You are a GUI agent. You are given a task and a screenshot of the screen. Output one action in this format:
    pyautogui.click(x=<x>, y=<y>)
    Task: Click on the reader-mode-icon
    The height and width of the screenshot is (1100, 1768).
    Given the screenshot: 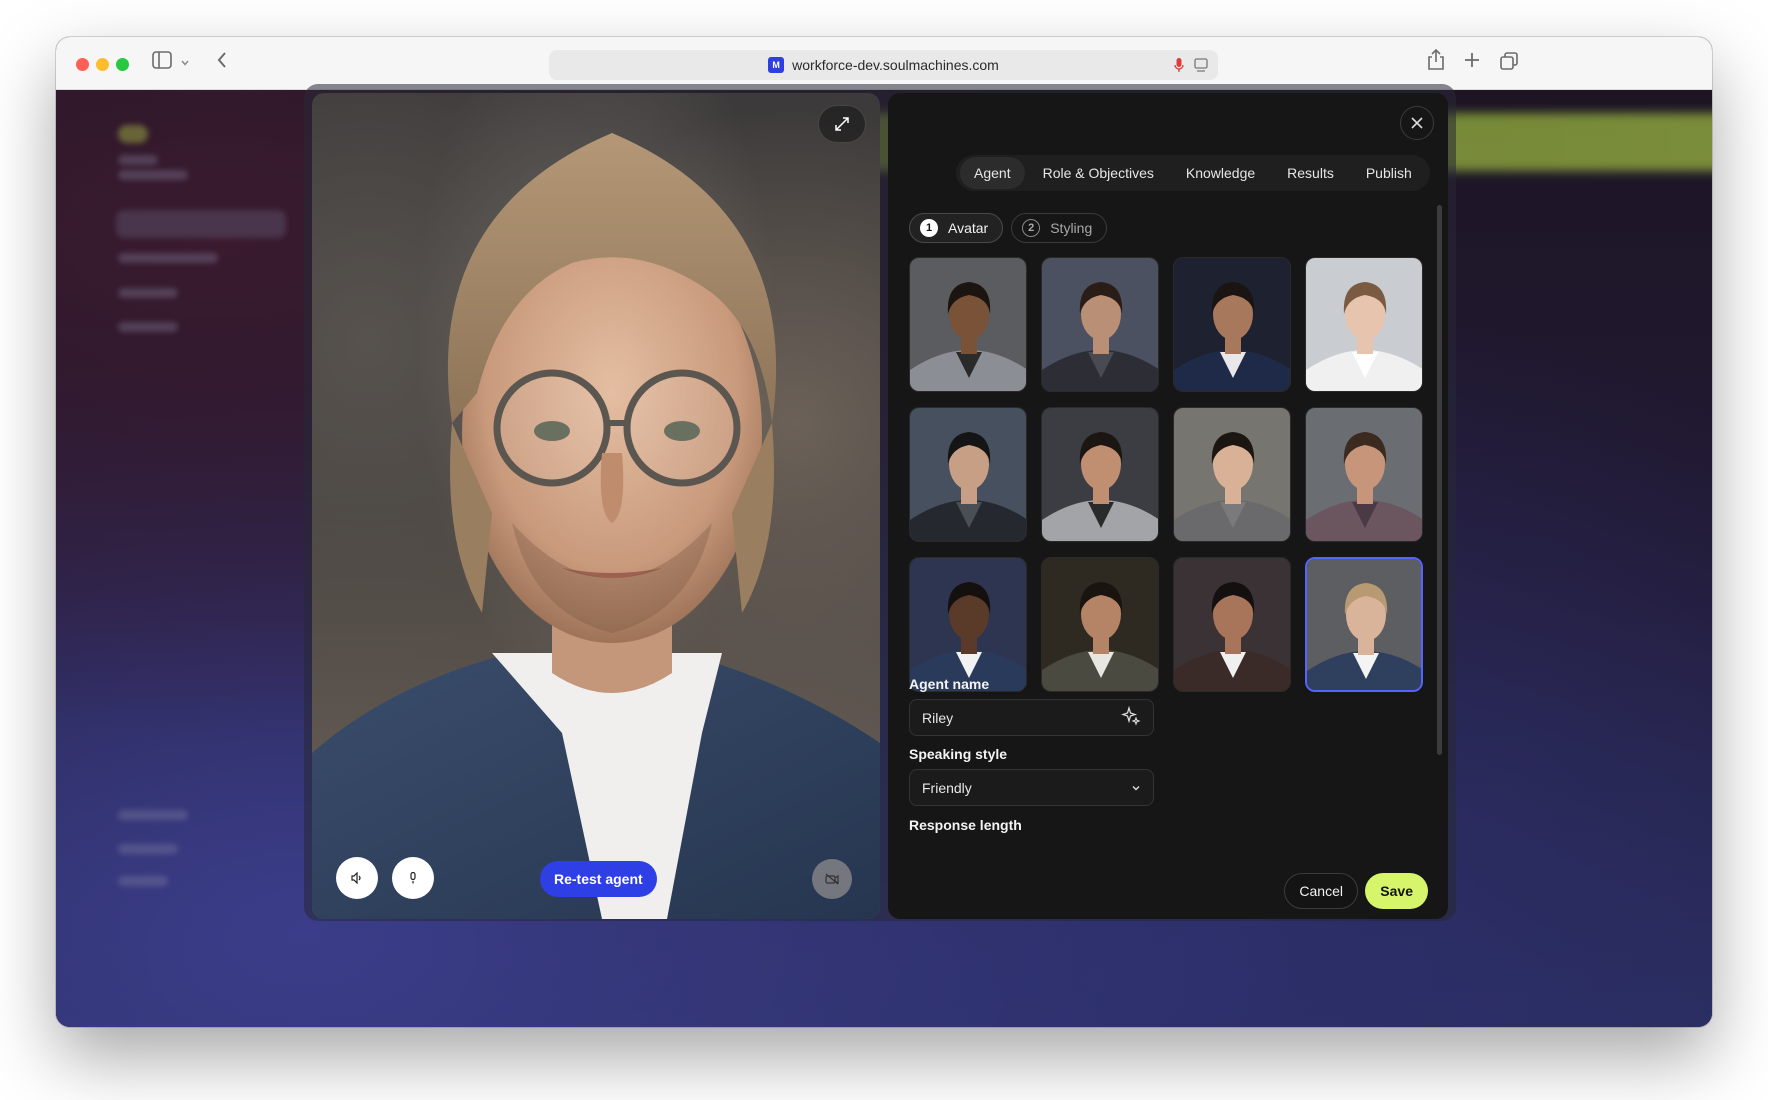 What is the action you would take?
    pyautogui.click(x=1201, y=66)
    